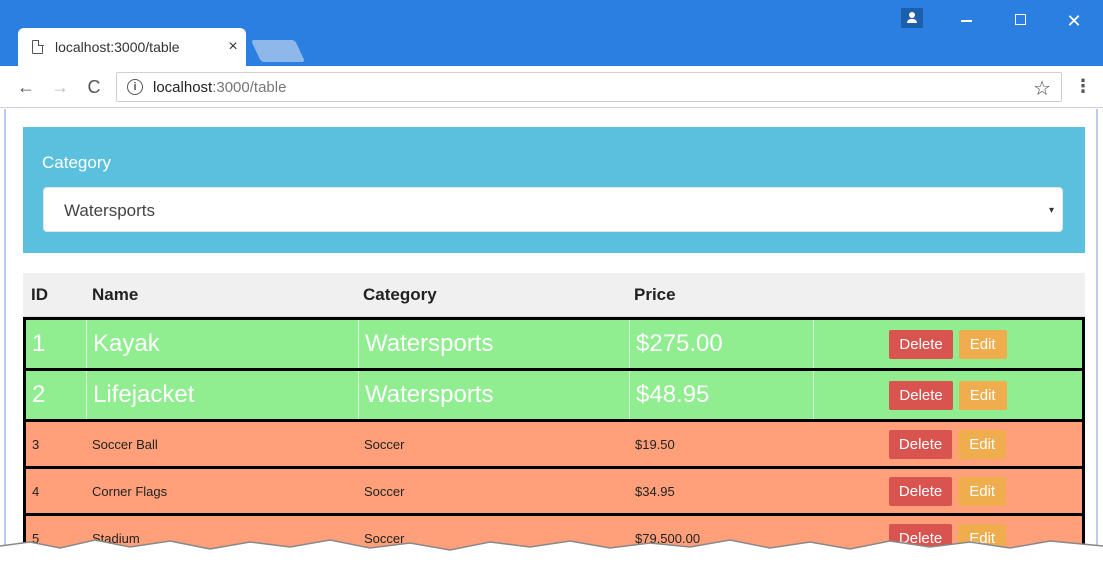 The image size is (1103, 568). What do you see at coordinates (721, 395) in the screenshot?
I see `cell-price: $48.95` at bounding box center [721, 395].